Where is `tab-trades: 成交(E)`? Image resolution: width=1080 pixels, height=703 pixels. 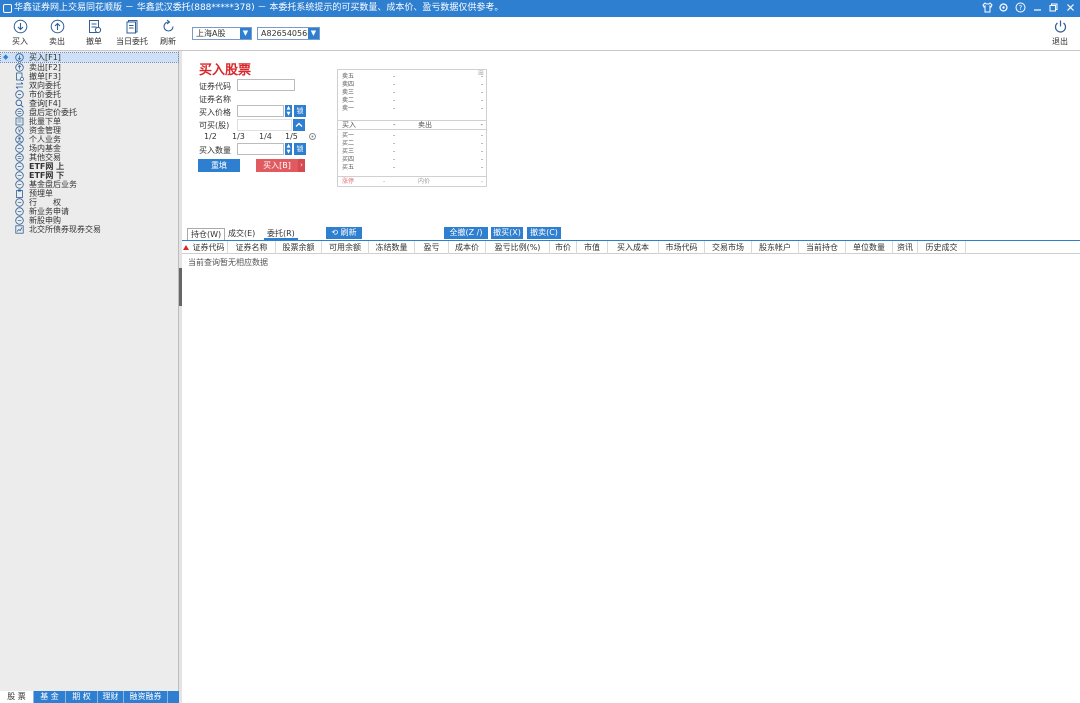
tab-trades: 成交(E) is located at coordinates (241, 234).